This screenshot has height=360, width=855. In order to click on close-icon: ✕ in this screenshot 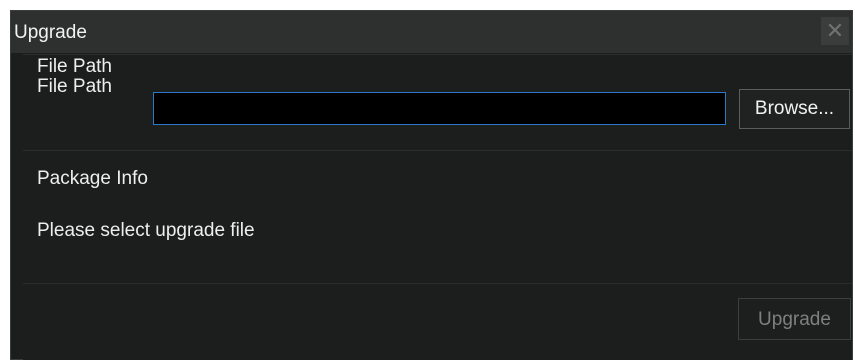, I will do `click(835, 31)`.